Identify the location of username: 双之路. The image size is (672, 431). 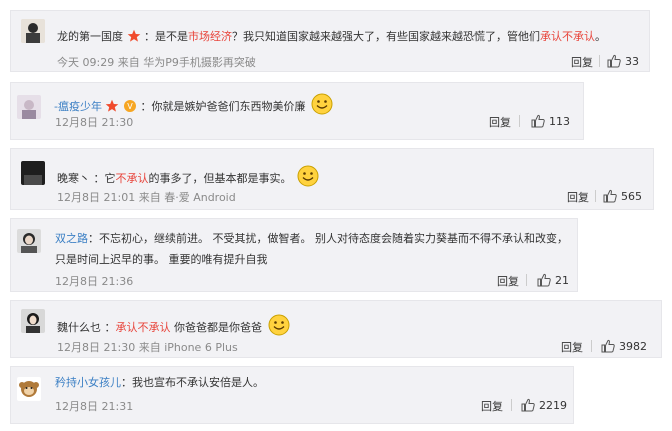
(71, 238).